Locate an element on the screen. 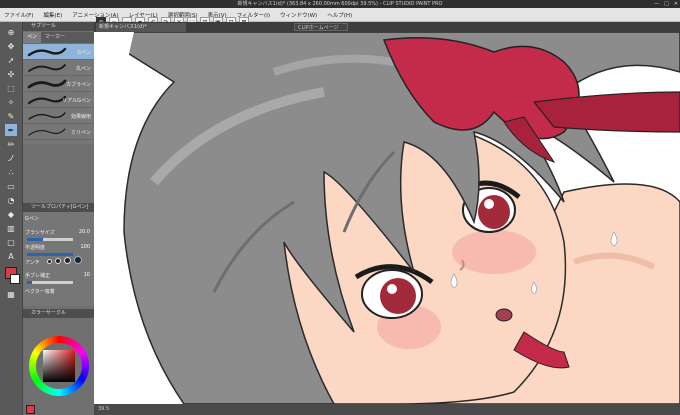 The height and width of the screenshot is (415, 680). blend-icon: ◔ is located at coordinates (11, 200).